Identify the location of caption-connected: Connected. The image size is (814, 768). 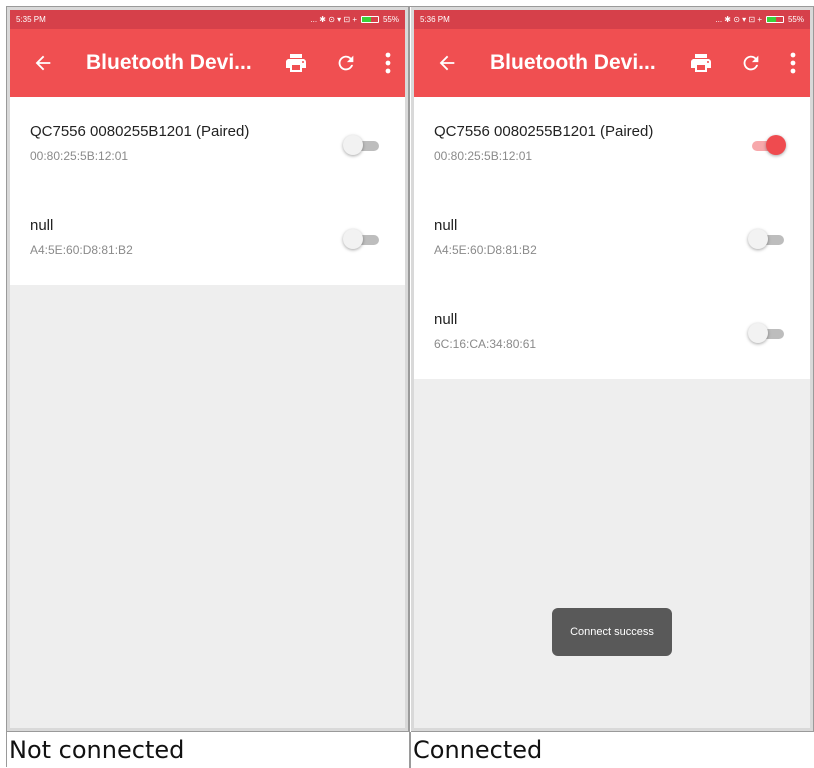
(478, 750).